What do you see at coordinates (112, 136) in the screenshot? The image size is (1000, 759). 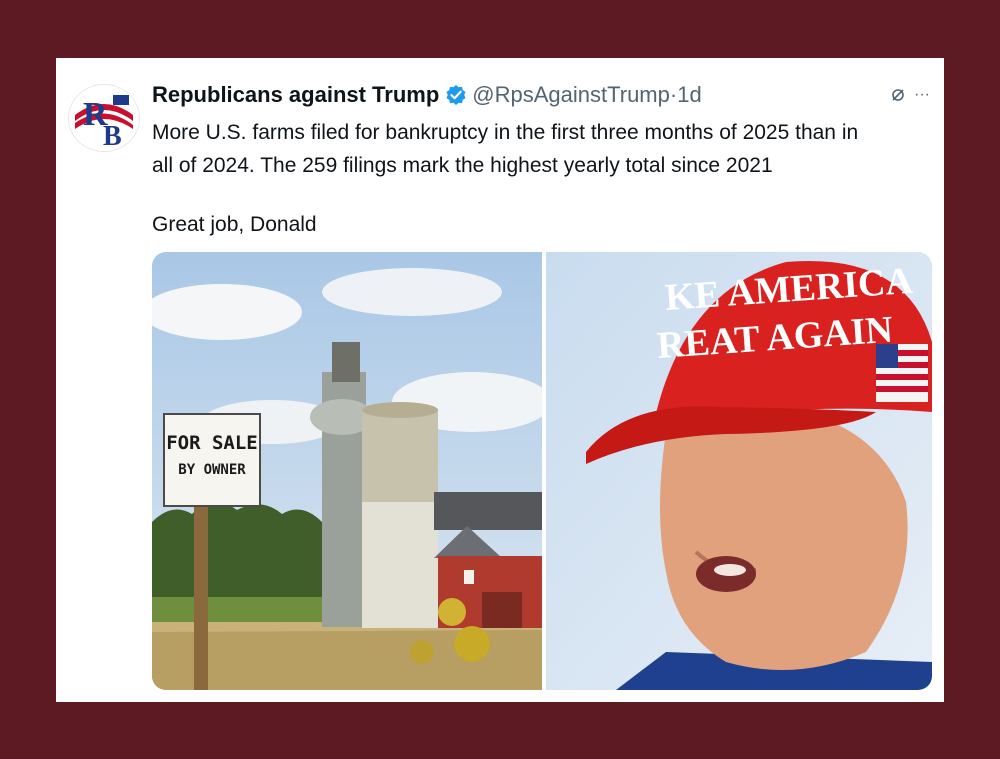 I see `avatar-letter-b: B` at bounding box center [112, 136].